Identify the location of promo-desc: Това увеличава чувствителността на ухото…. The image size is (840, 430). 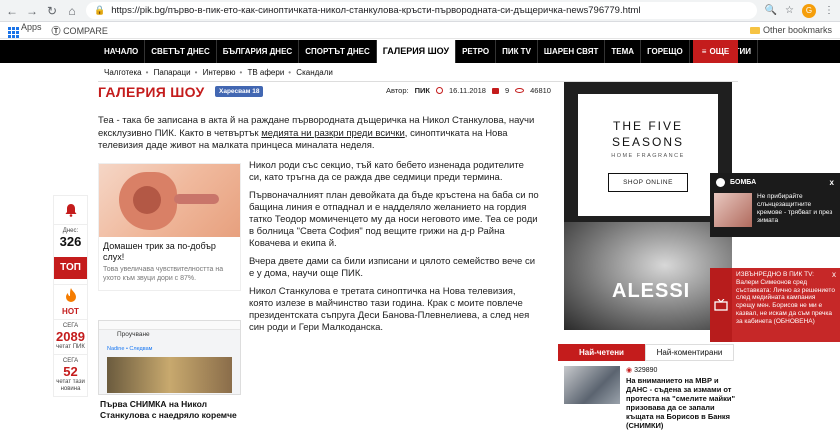
(163, 274).